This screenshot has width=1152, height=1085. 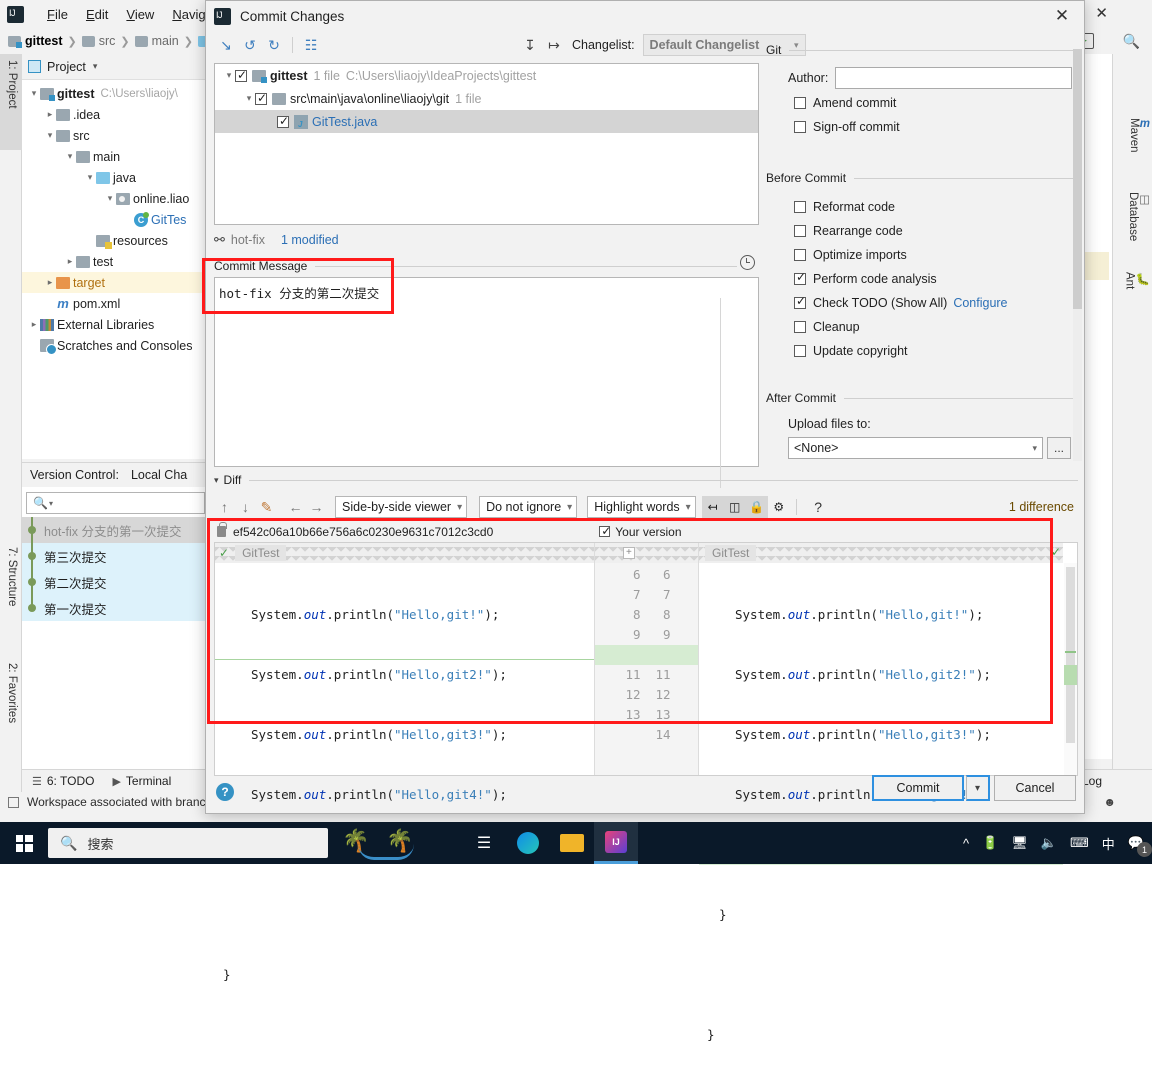 I want to click on arrow-right-icon: →, so click(x=316, y=507).